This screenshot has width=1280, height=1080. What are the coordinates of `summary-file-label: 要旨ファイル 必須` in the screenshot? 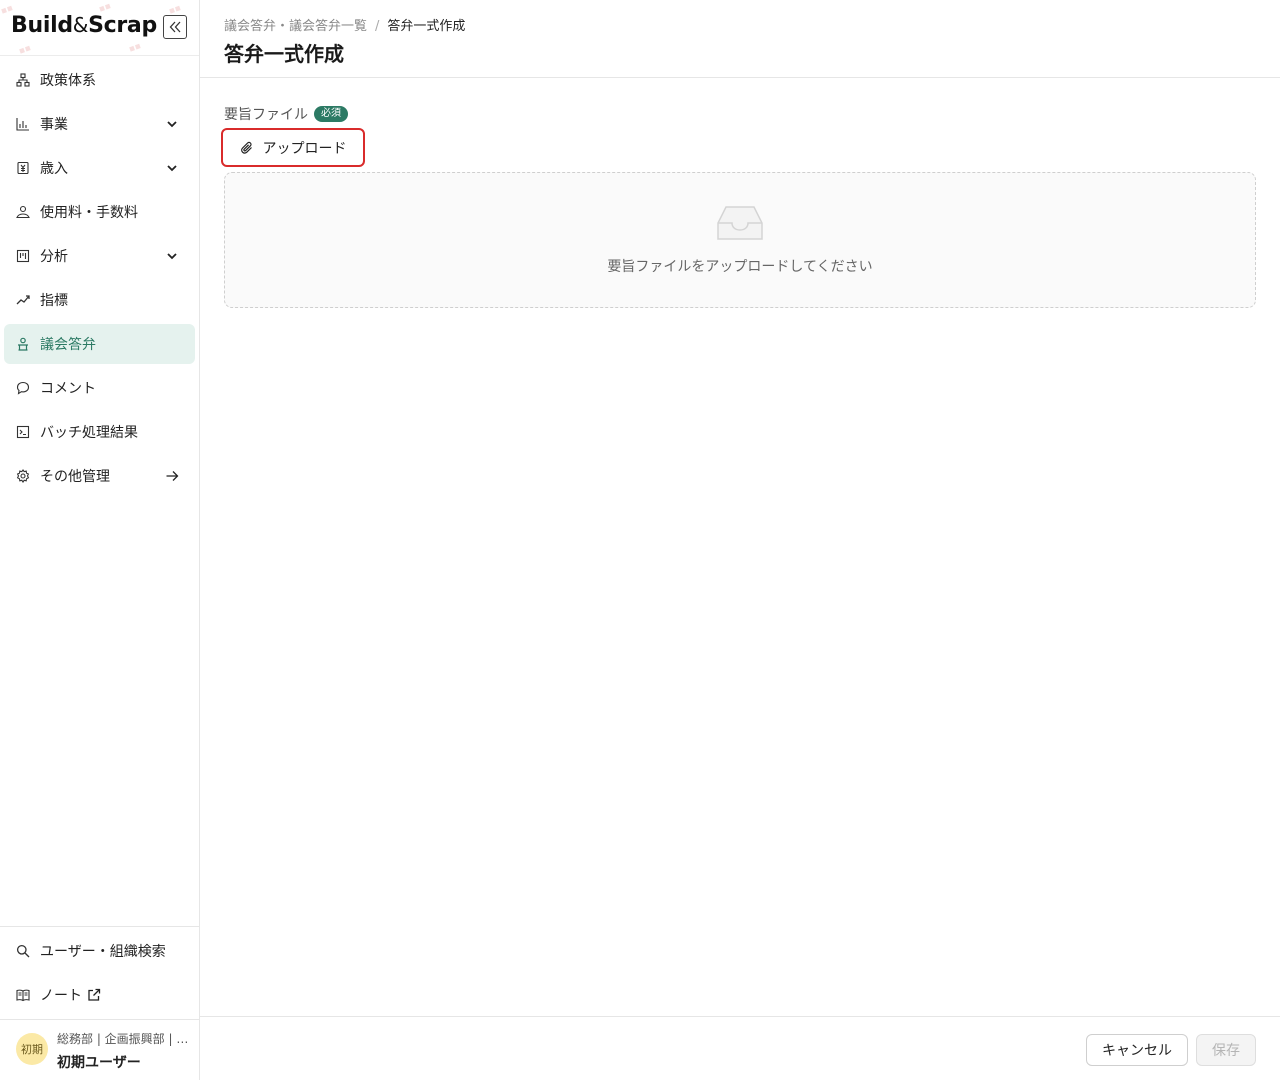 It's located at (286, 114).